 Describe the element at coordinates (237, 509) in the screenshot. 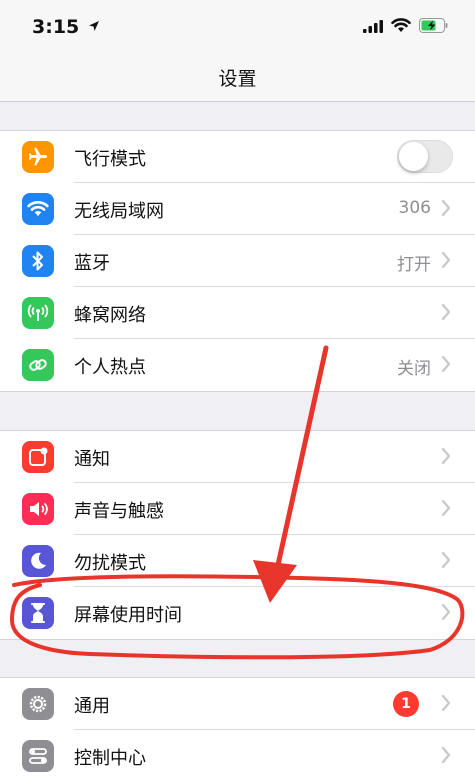

I see `row-sounds-haptics: 声音与触感` at that location.